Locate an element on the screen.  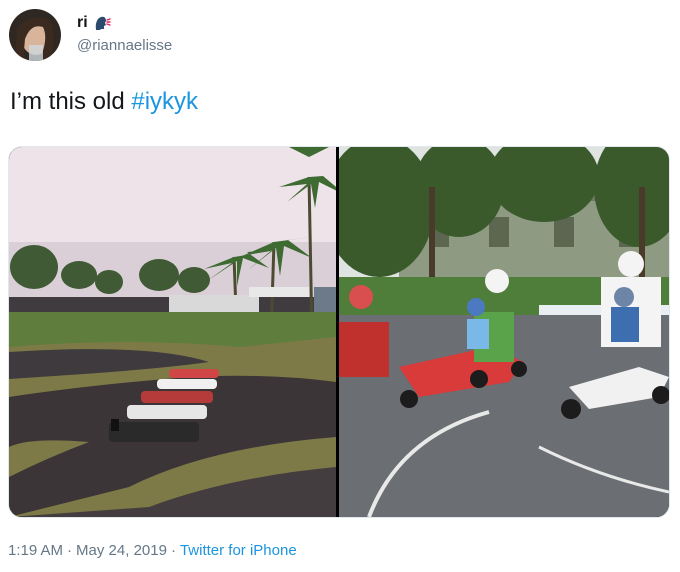
display-name: ri is located at coordinates (82, 23).